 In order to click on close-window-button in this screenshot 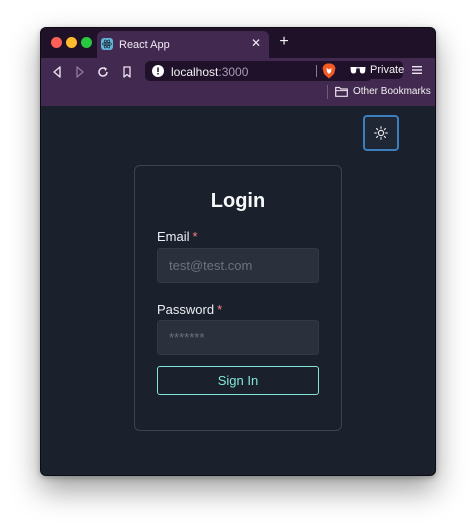, I will do `click(56, 42)`.